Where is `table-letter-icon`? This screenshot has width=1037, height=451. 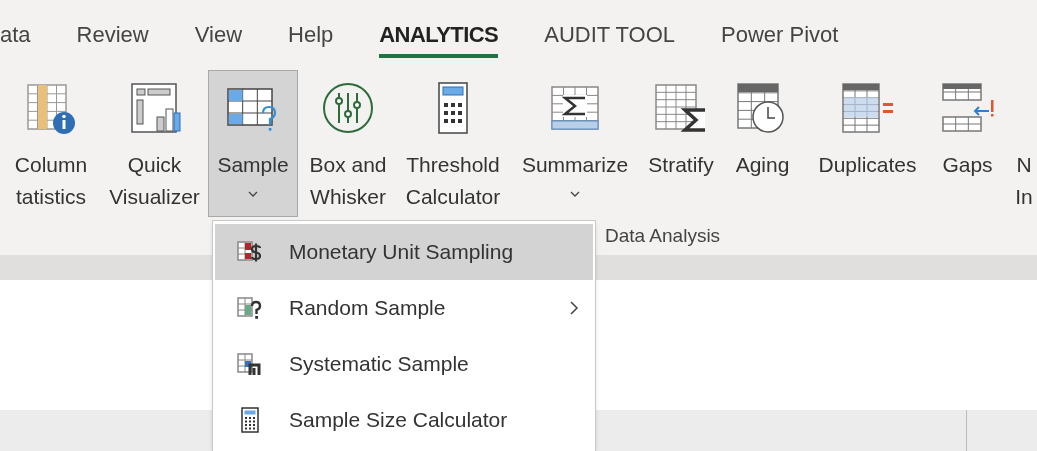
table-letter-icon is located at coordinates (250, 364).